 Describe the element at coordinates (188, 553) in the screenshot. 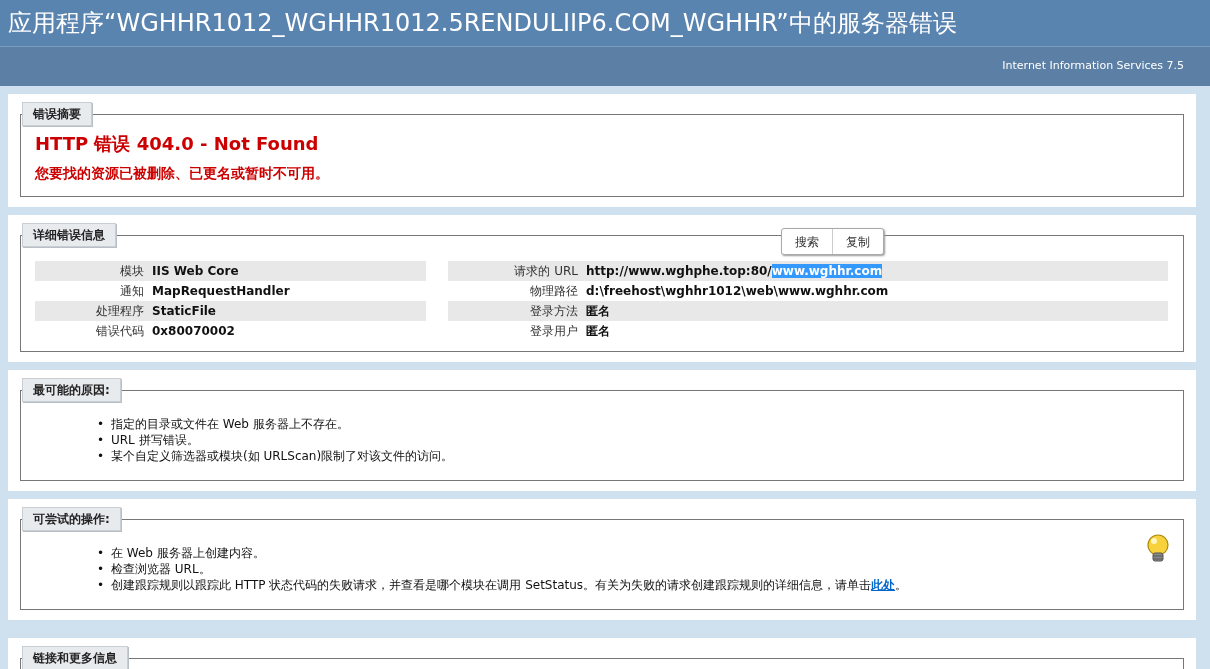

I see `list-item: 在 Web 服务器上创建内容。` at that location.